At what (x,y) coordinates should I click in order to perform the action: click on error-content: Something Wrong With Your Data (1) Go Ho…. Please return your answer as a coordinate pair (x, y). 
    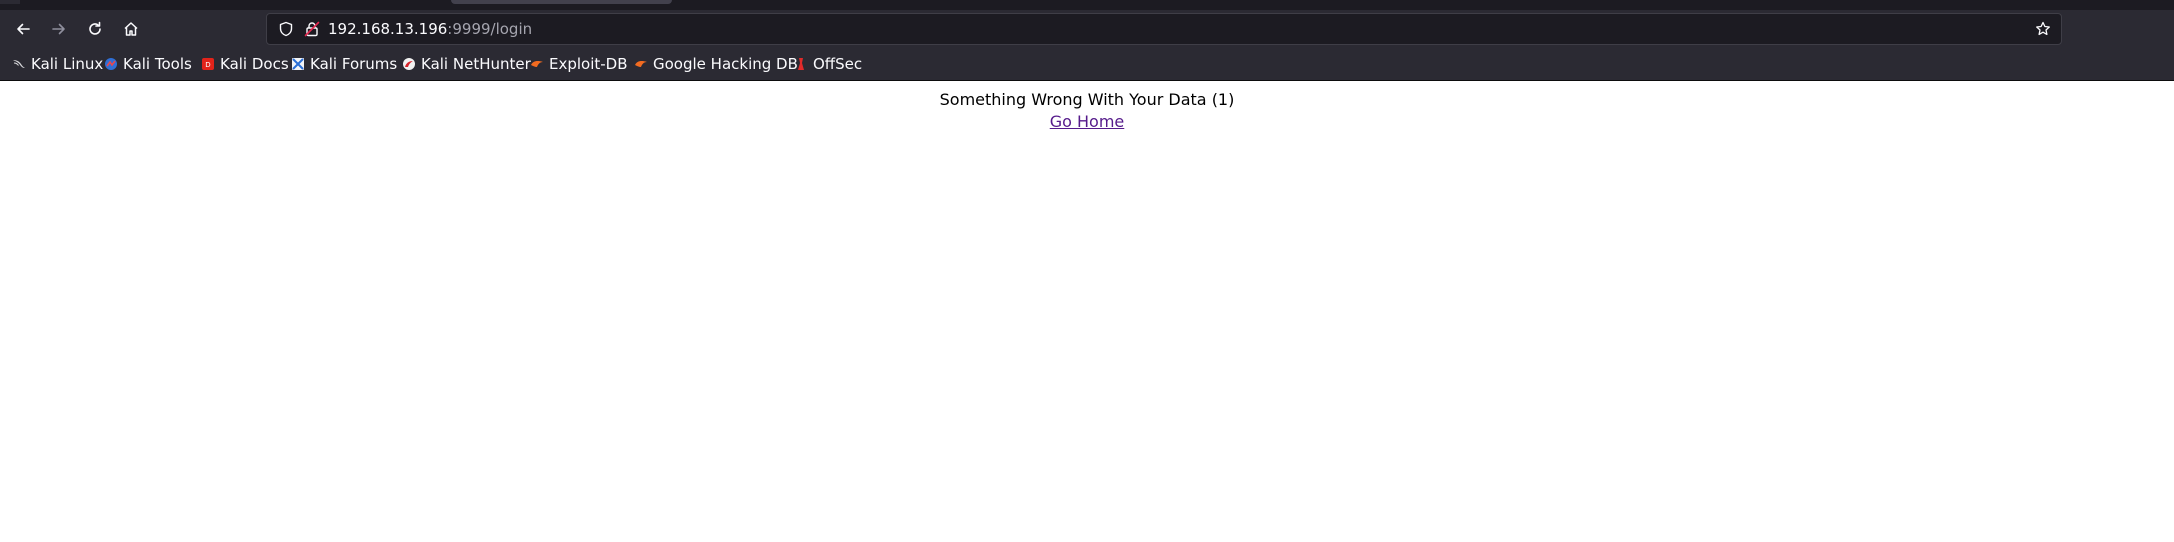
    Looking at the image, I should click on (1087, 111).